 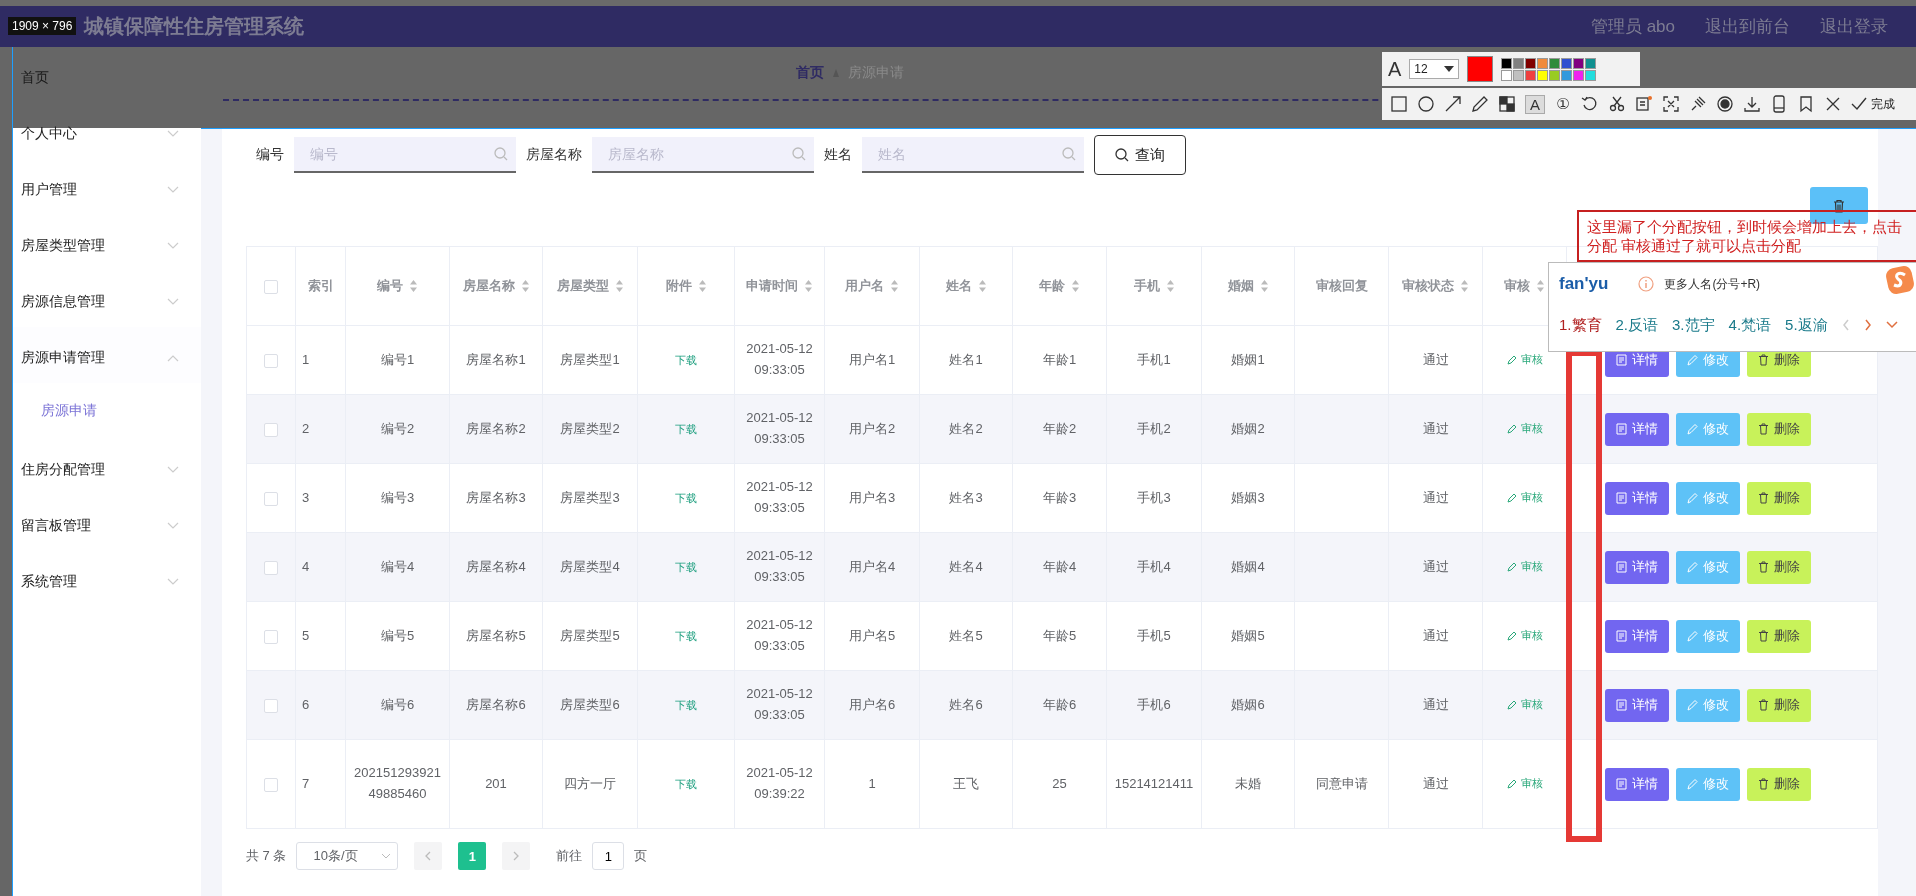 I want to click on phone-icon, so click(x=1779, y=104).